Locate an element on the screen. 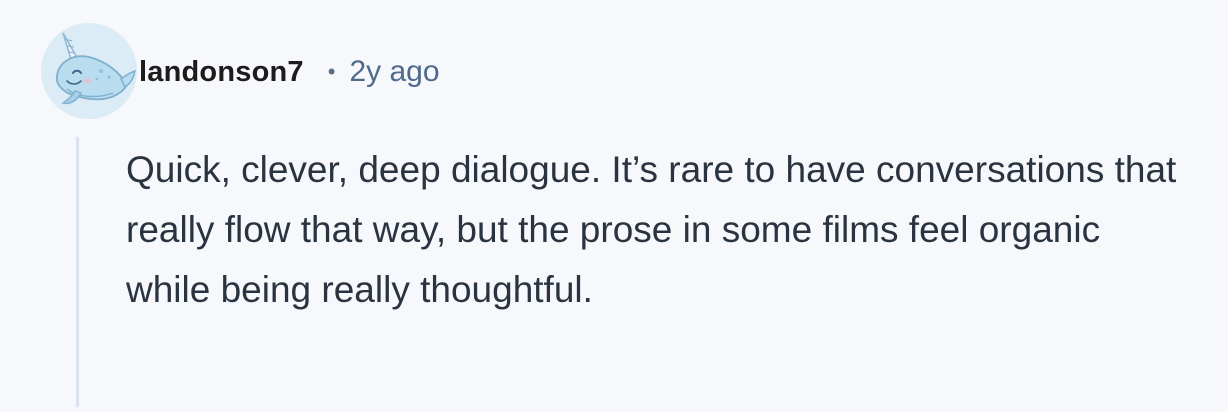  thread-collapse-line is located at coordinates (77, 272).